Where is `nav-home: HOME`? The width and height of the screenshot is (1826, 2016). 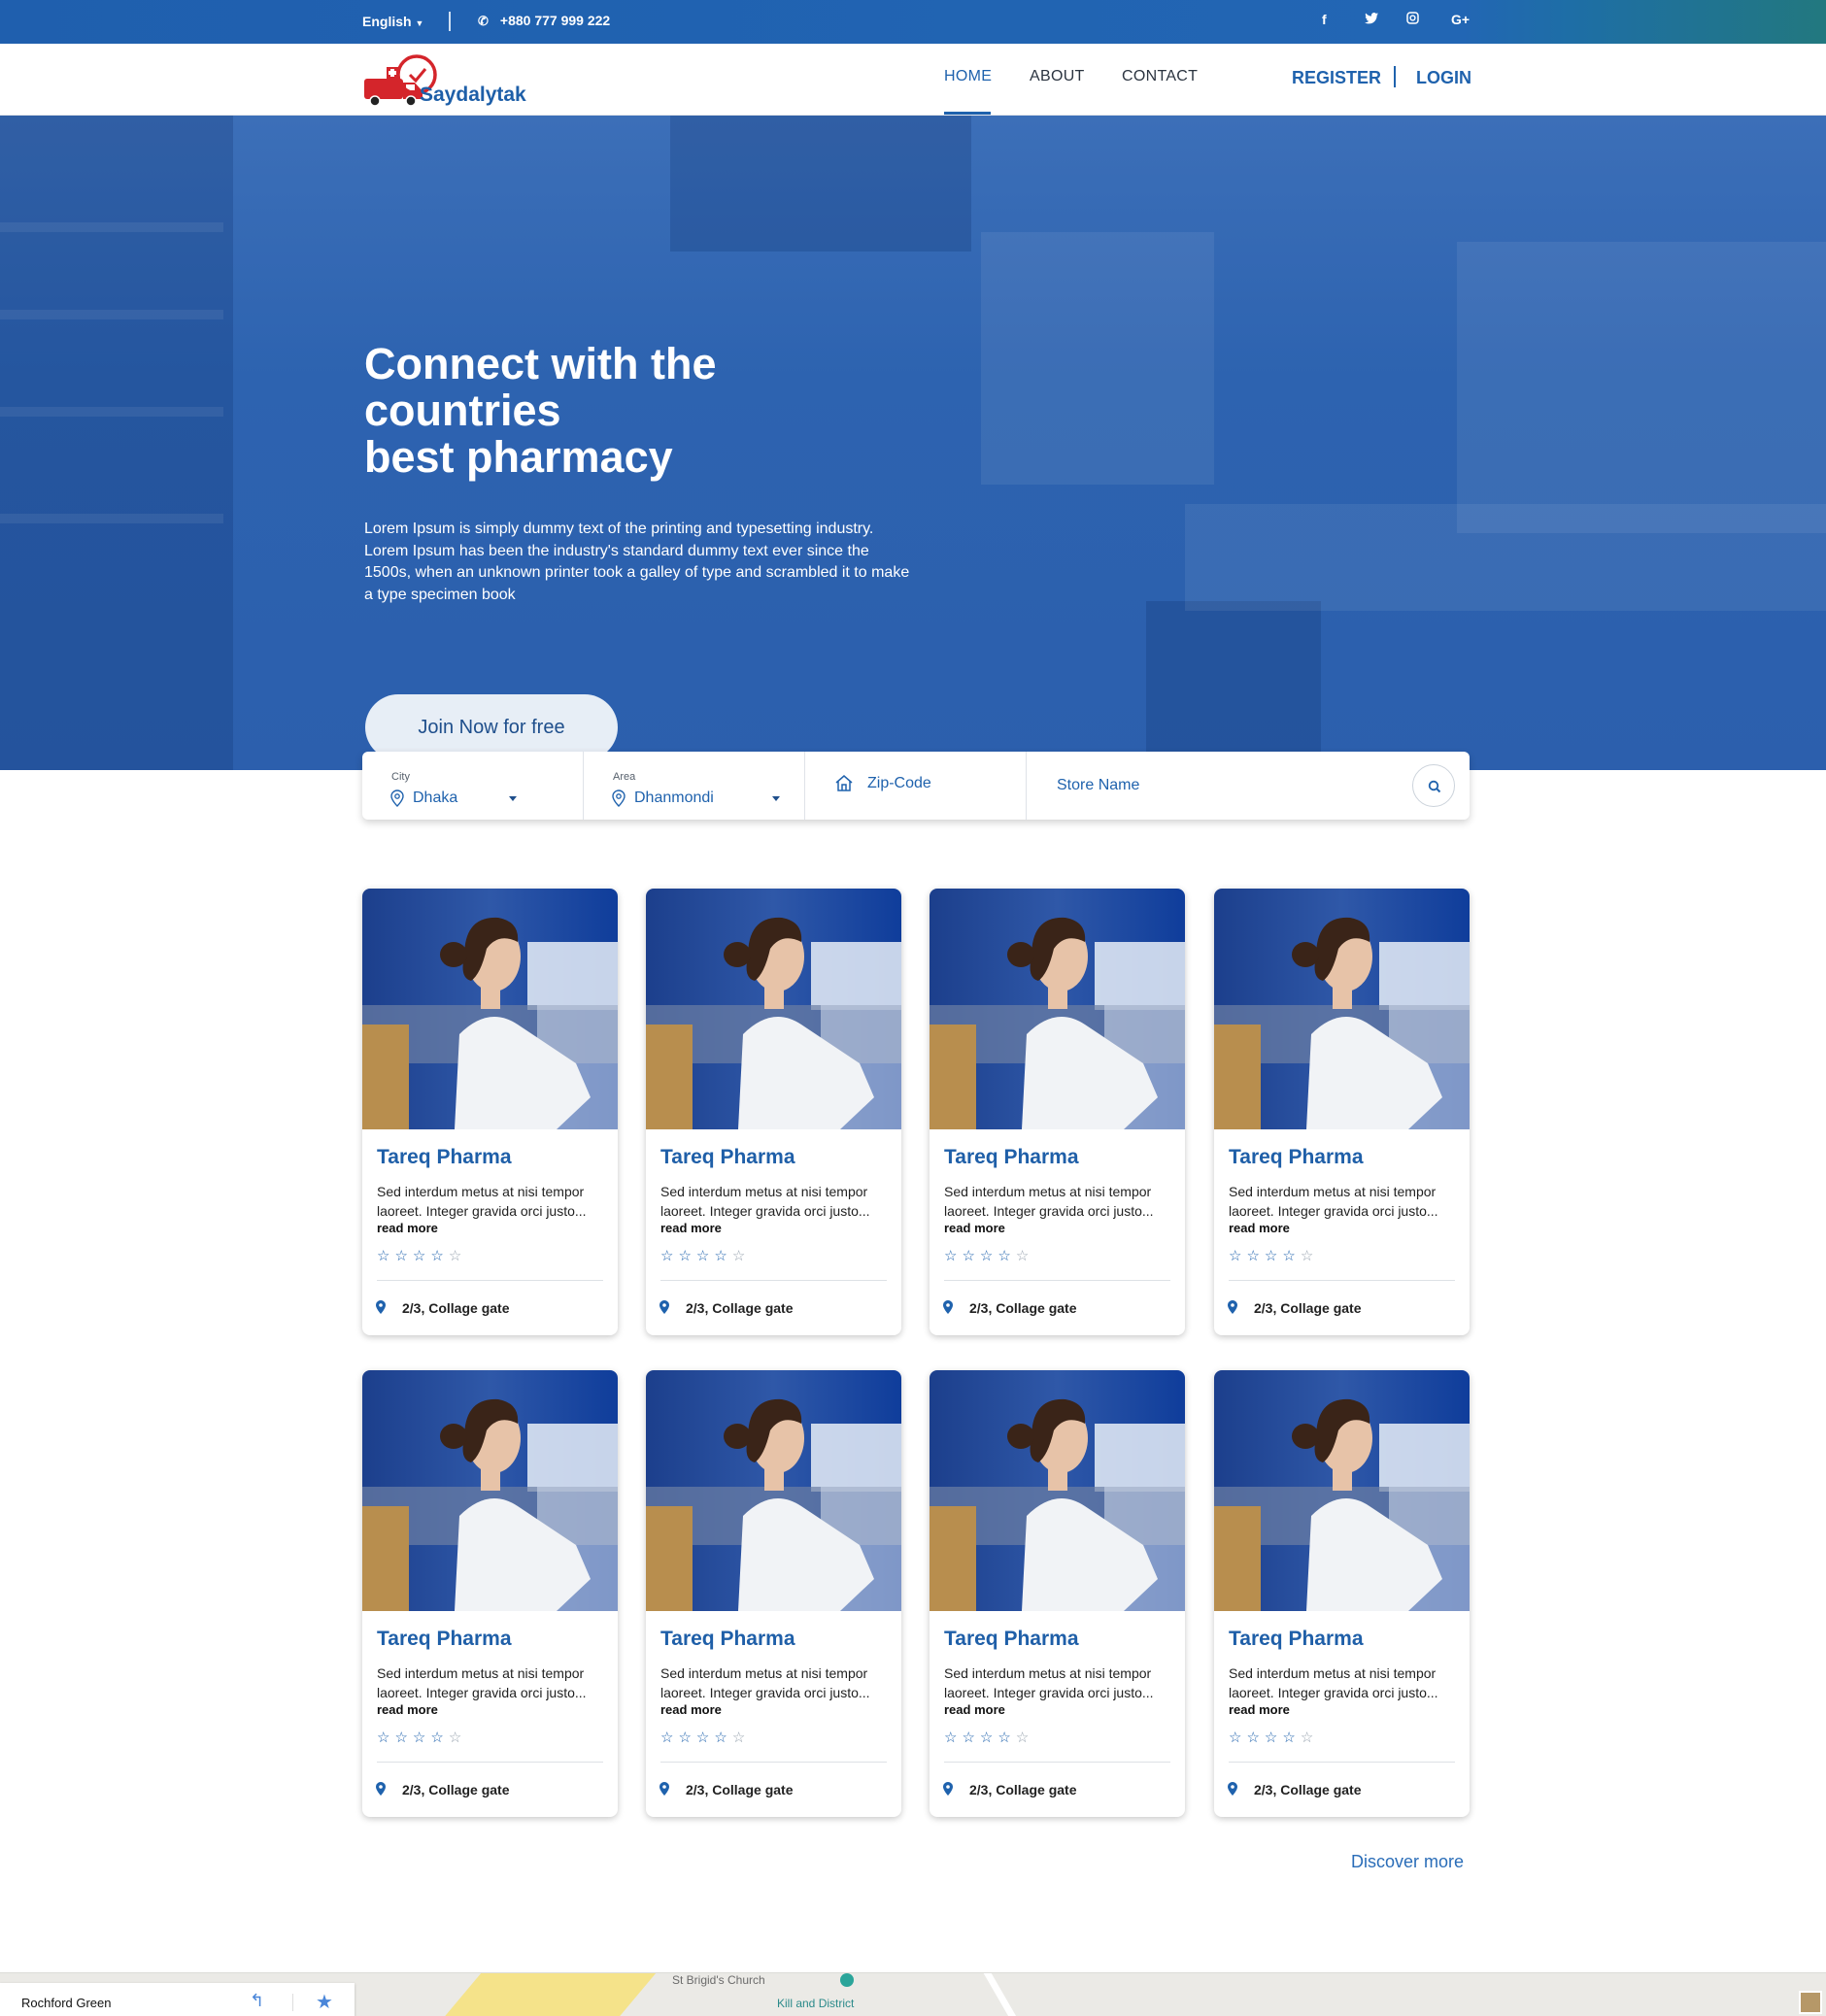
nav-home: HOME is located at coordinates (968, 76).